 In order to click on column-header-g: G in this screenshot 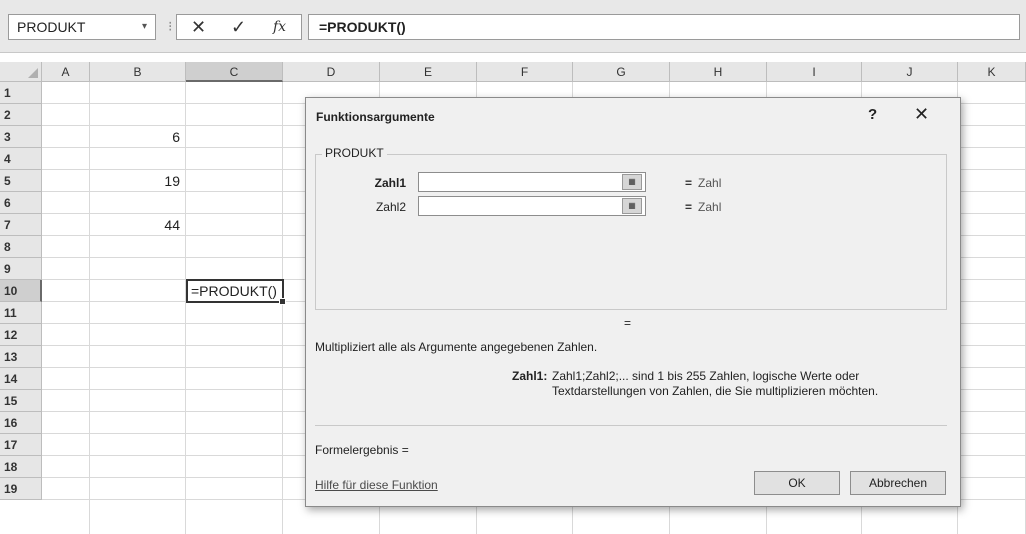, I will do `click(621, 72)`.